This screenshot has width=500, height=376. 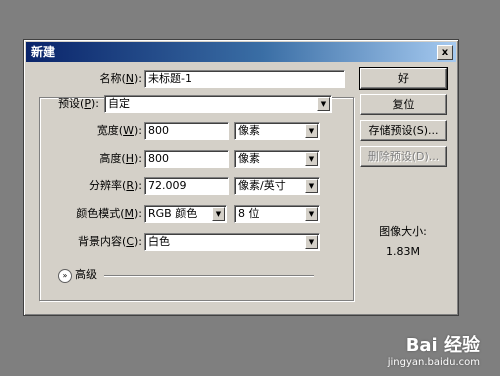 I want to click on bit-depth-select: 8 位 ▼, so click(x=277, y=214).